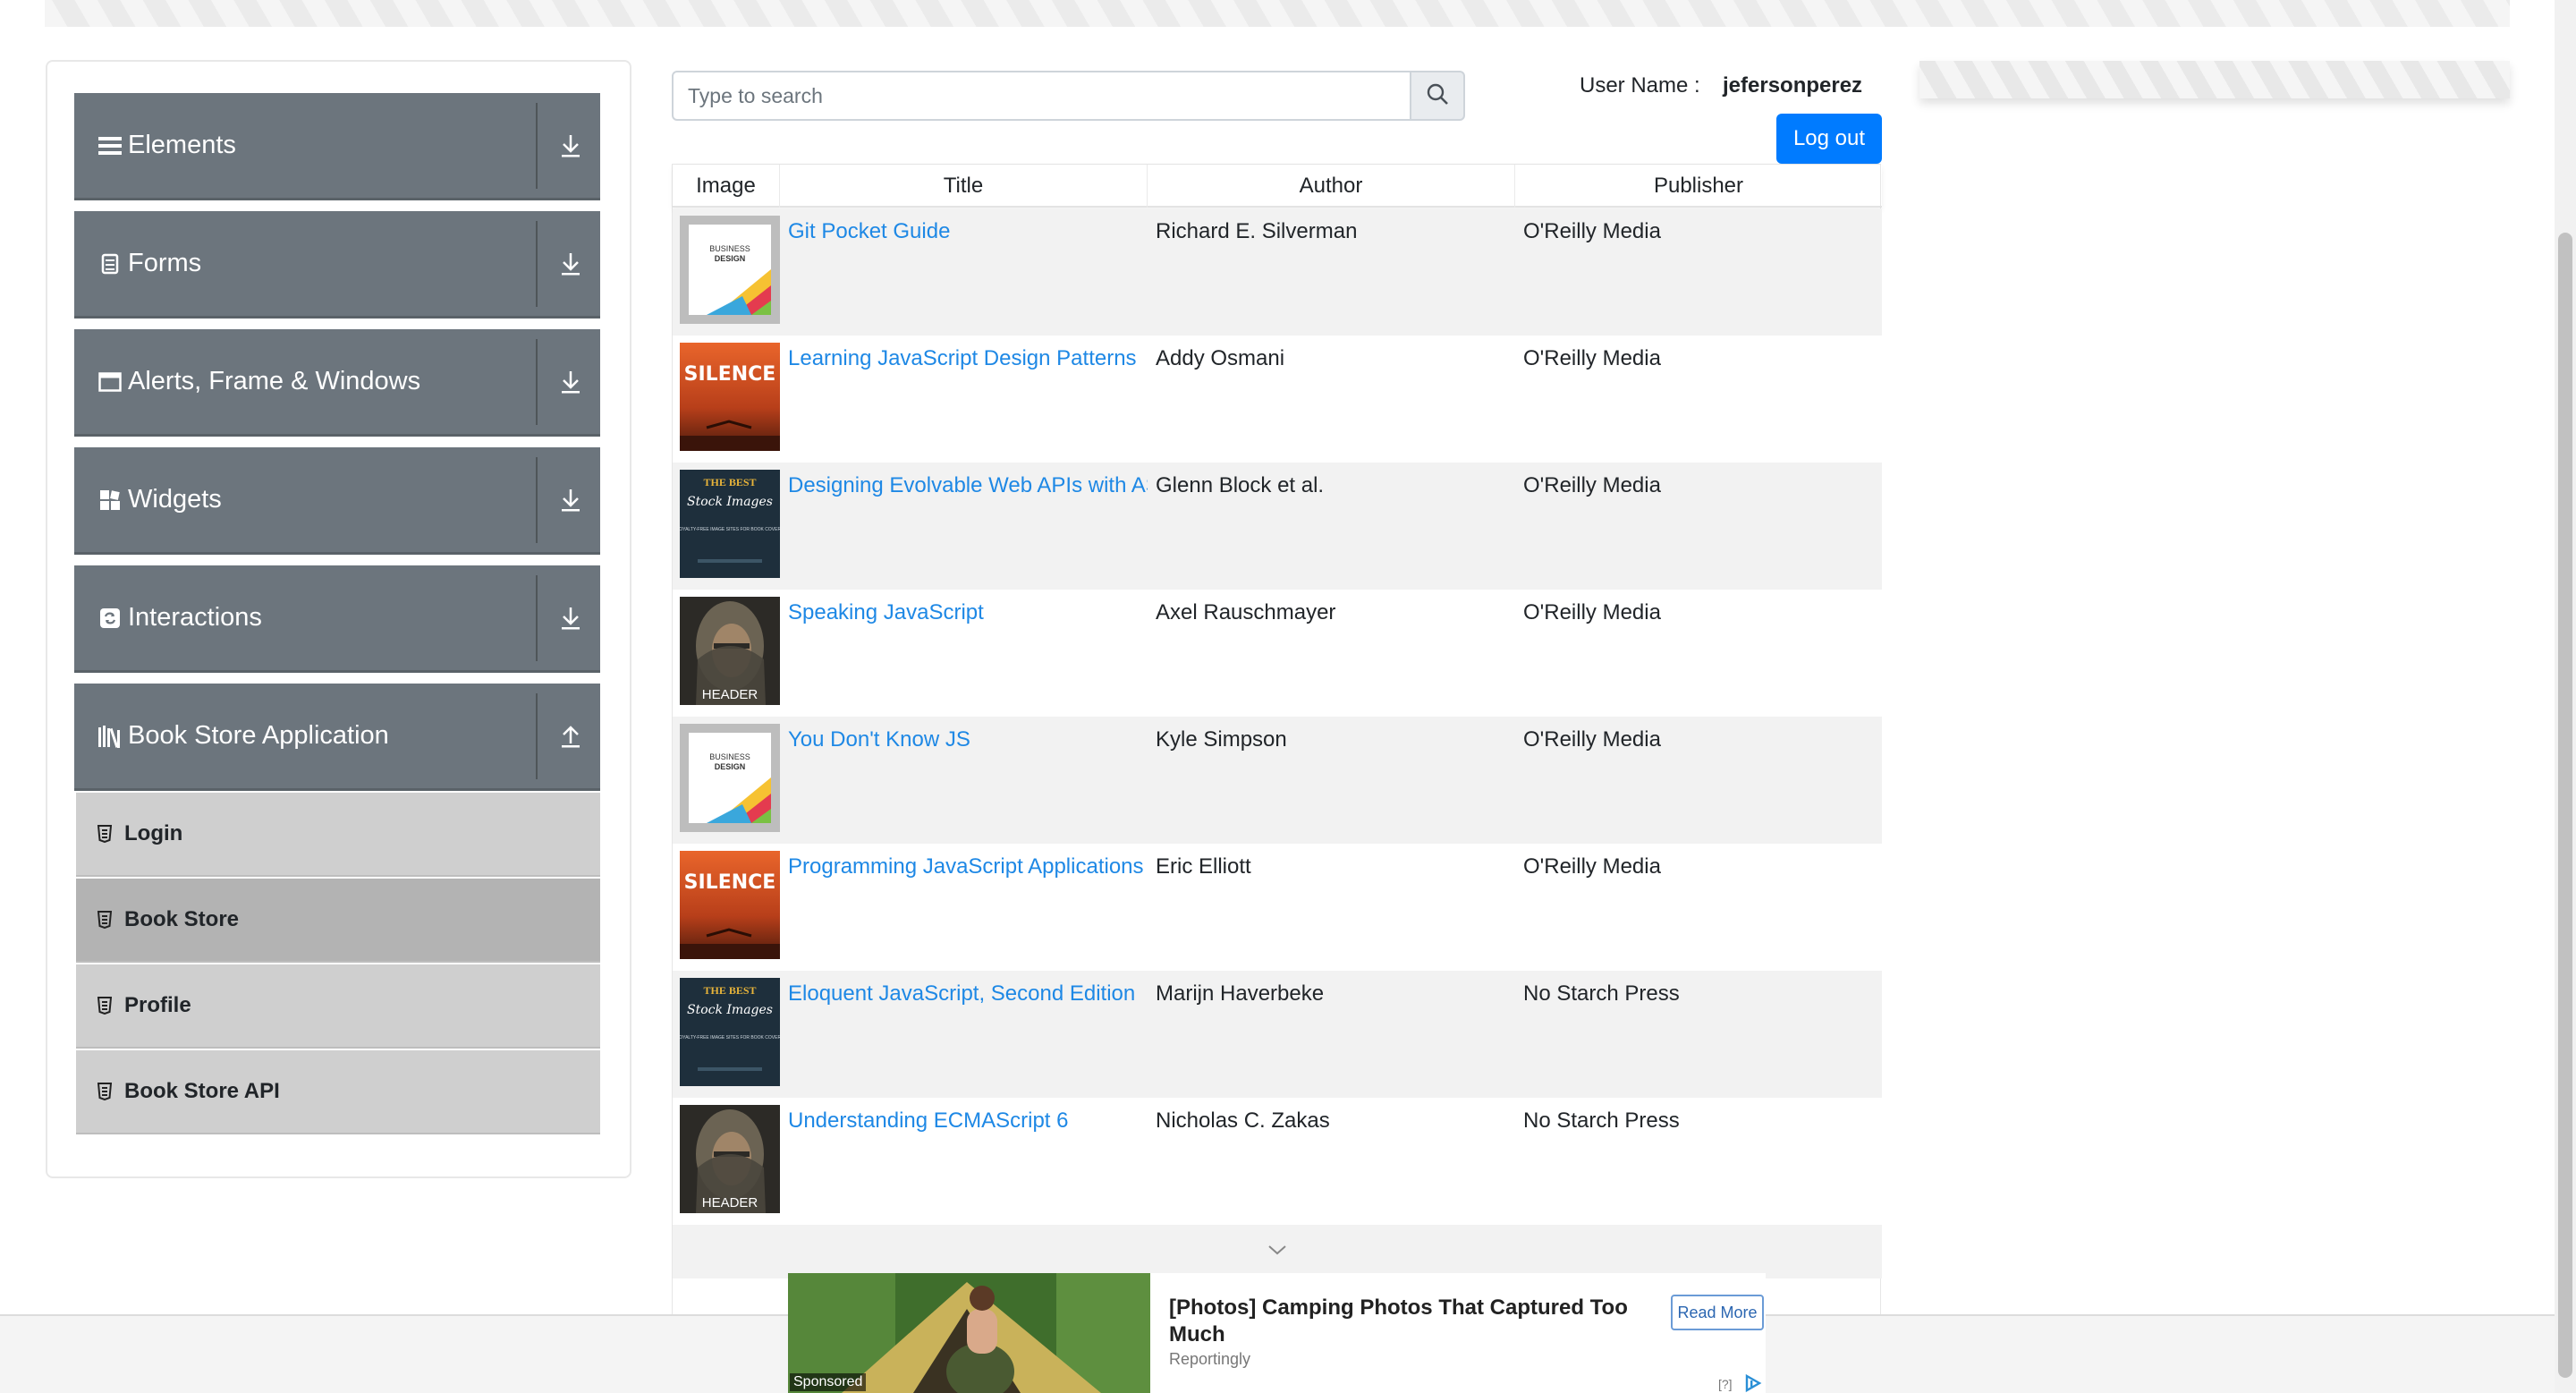  I want to click on group-alerts-frame-windows: Alerts, Frame & Windows, so click(337, 383).